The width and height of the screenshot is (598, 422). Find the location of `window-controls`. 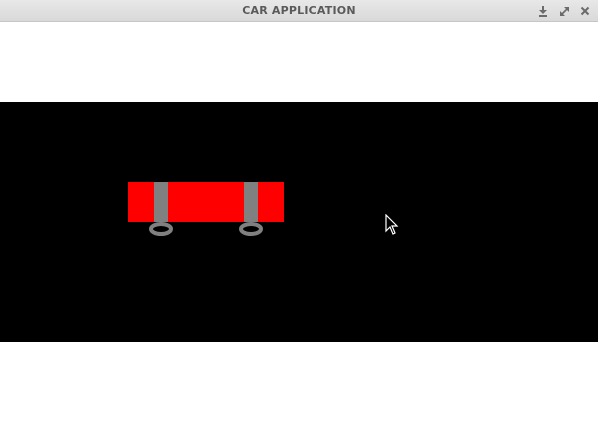

window-controls is located at coordinates (564, 11).